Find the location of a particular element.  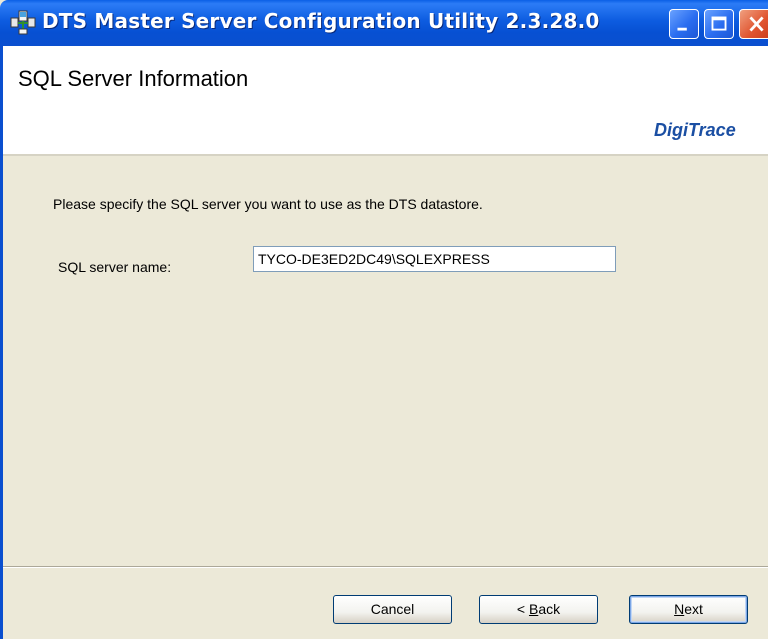

back-button-mnemonic: B is located at coordinates (533, 609).